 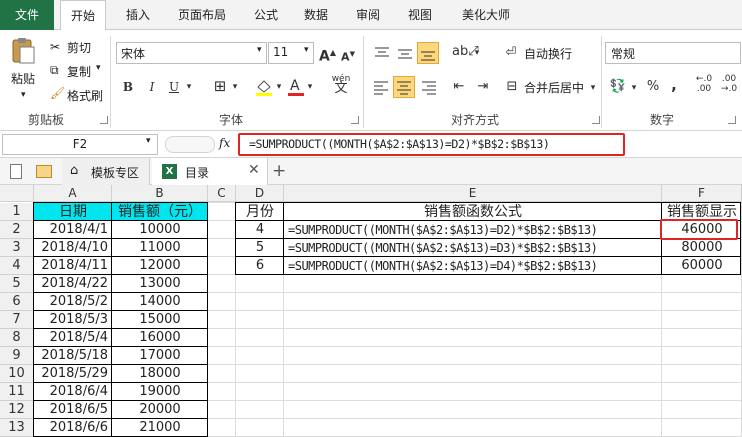 I want to click on menu-view: 视图, so click(x=420, y=15).